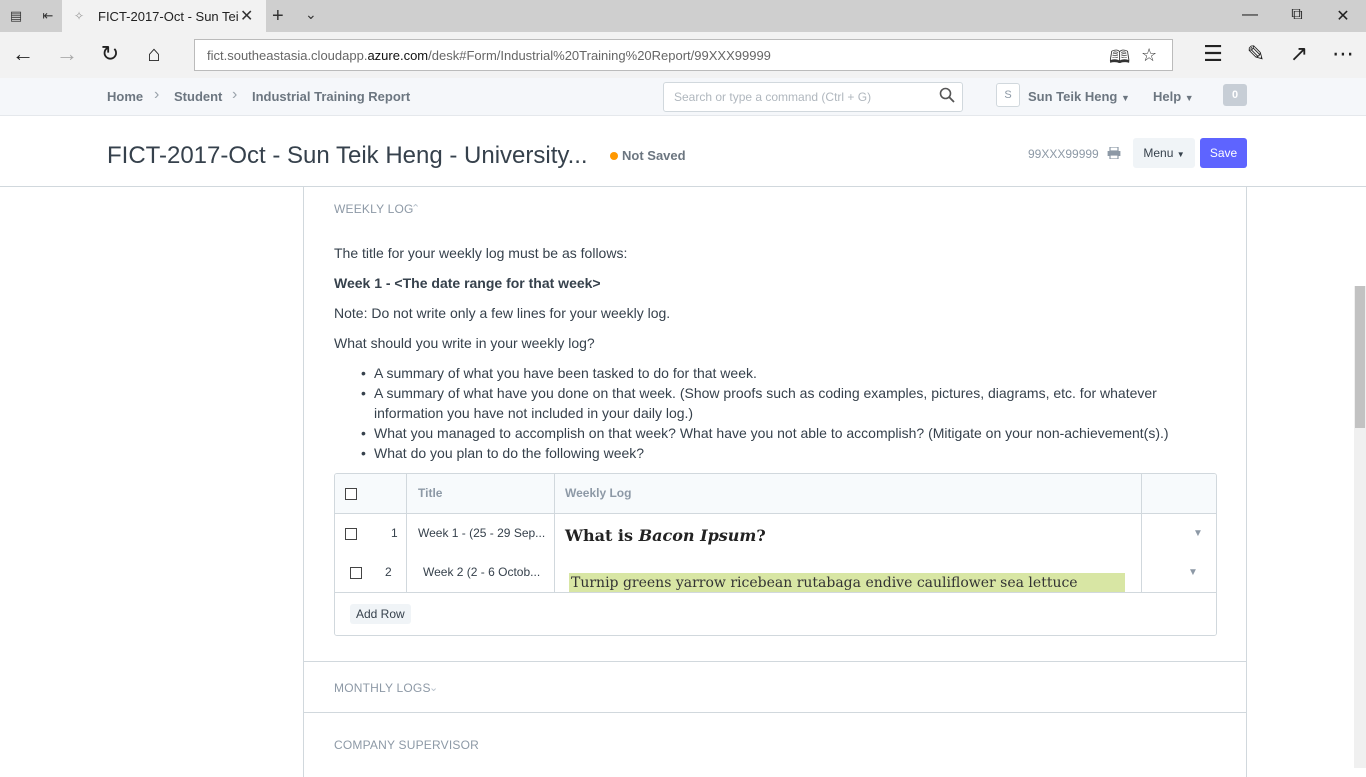 This screenshot has height=777, width=1366. I want to click on print-icon, so click(1114, 153).